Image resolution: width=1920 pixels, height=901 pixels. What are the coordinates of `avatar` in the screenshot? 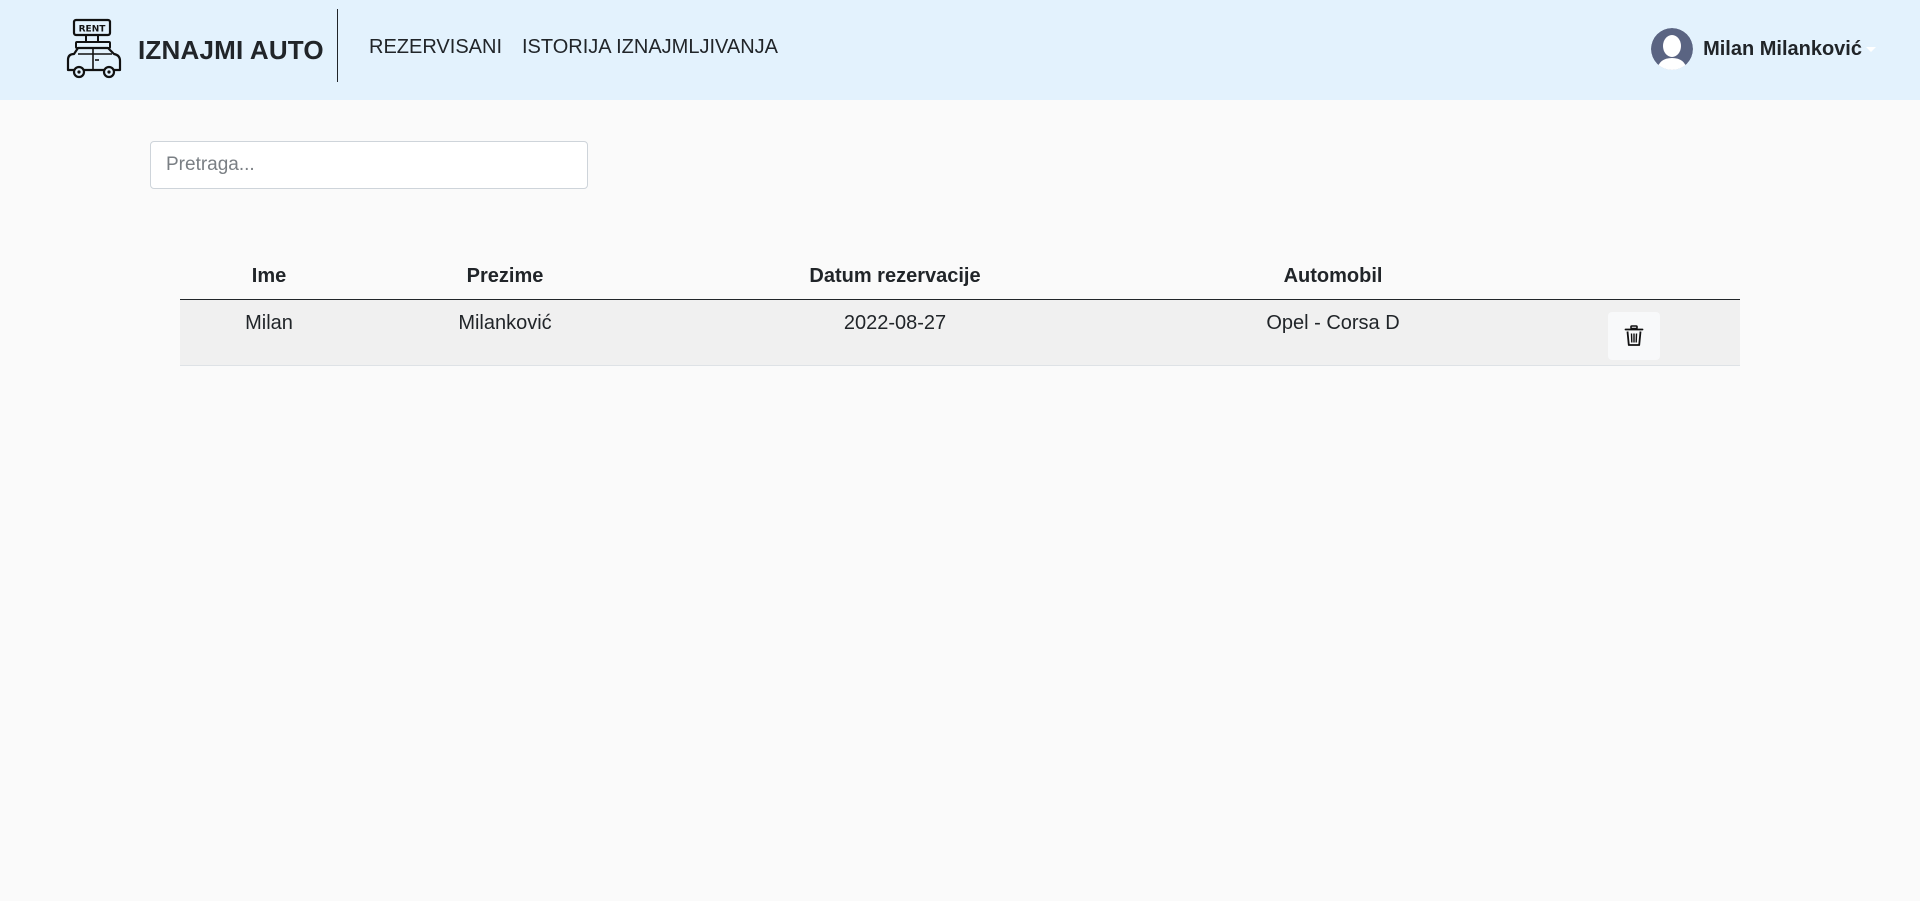 It's located at (1672, 49).